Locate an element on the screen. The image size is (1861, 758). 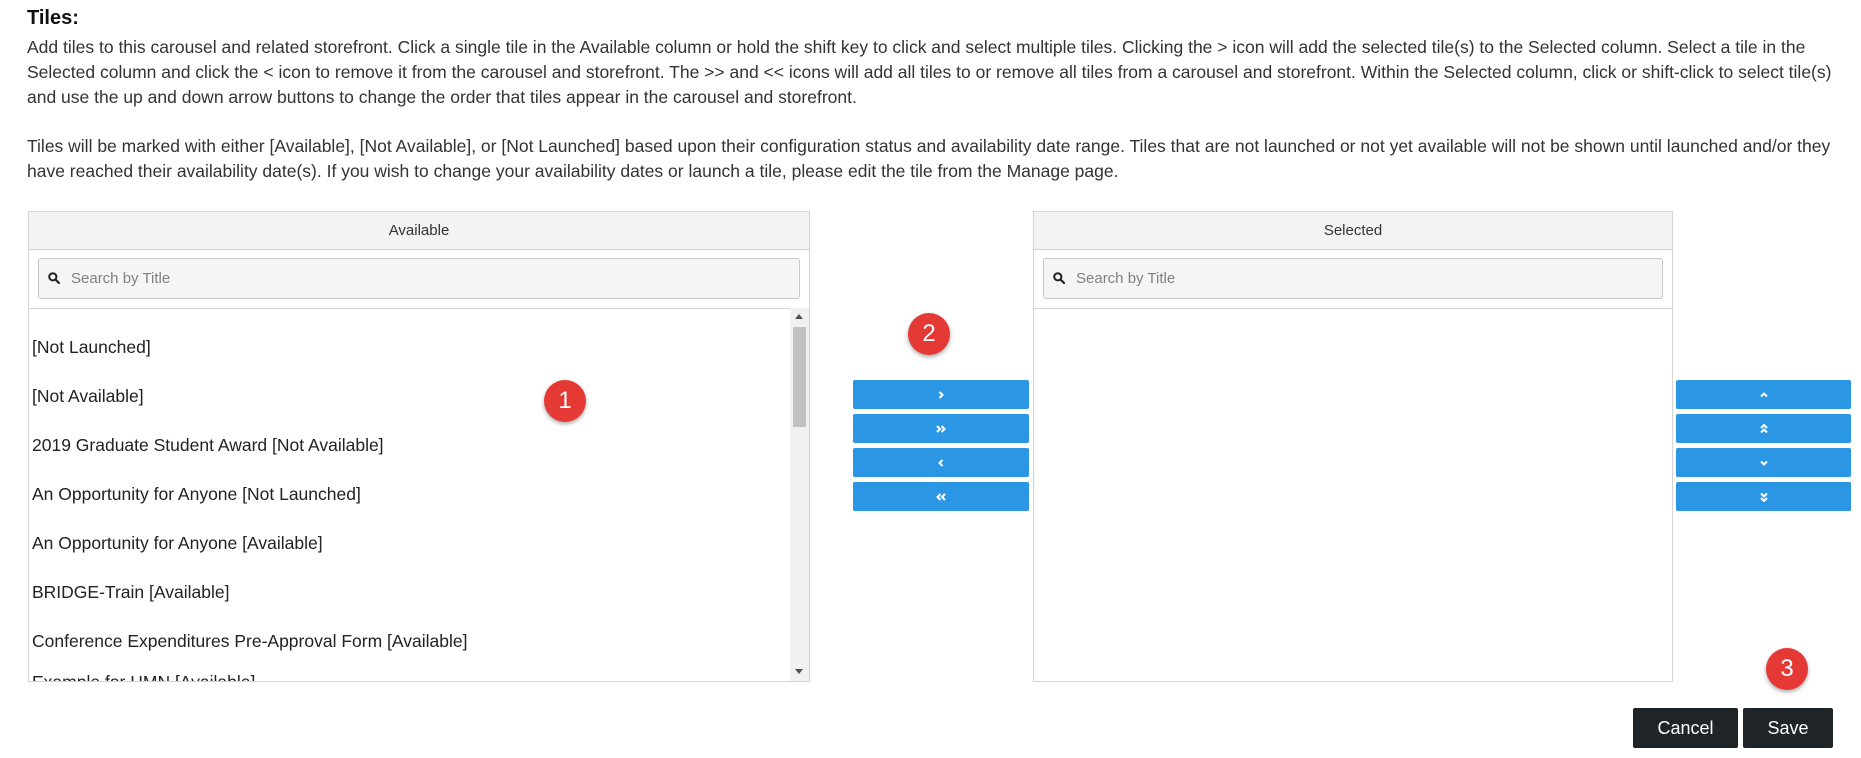
scroll-up-arrow-icon is located at coordinates (799, 316).